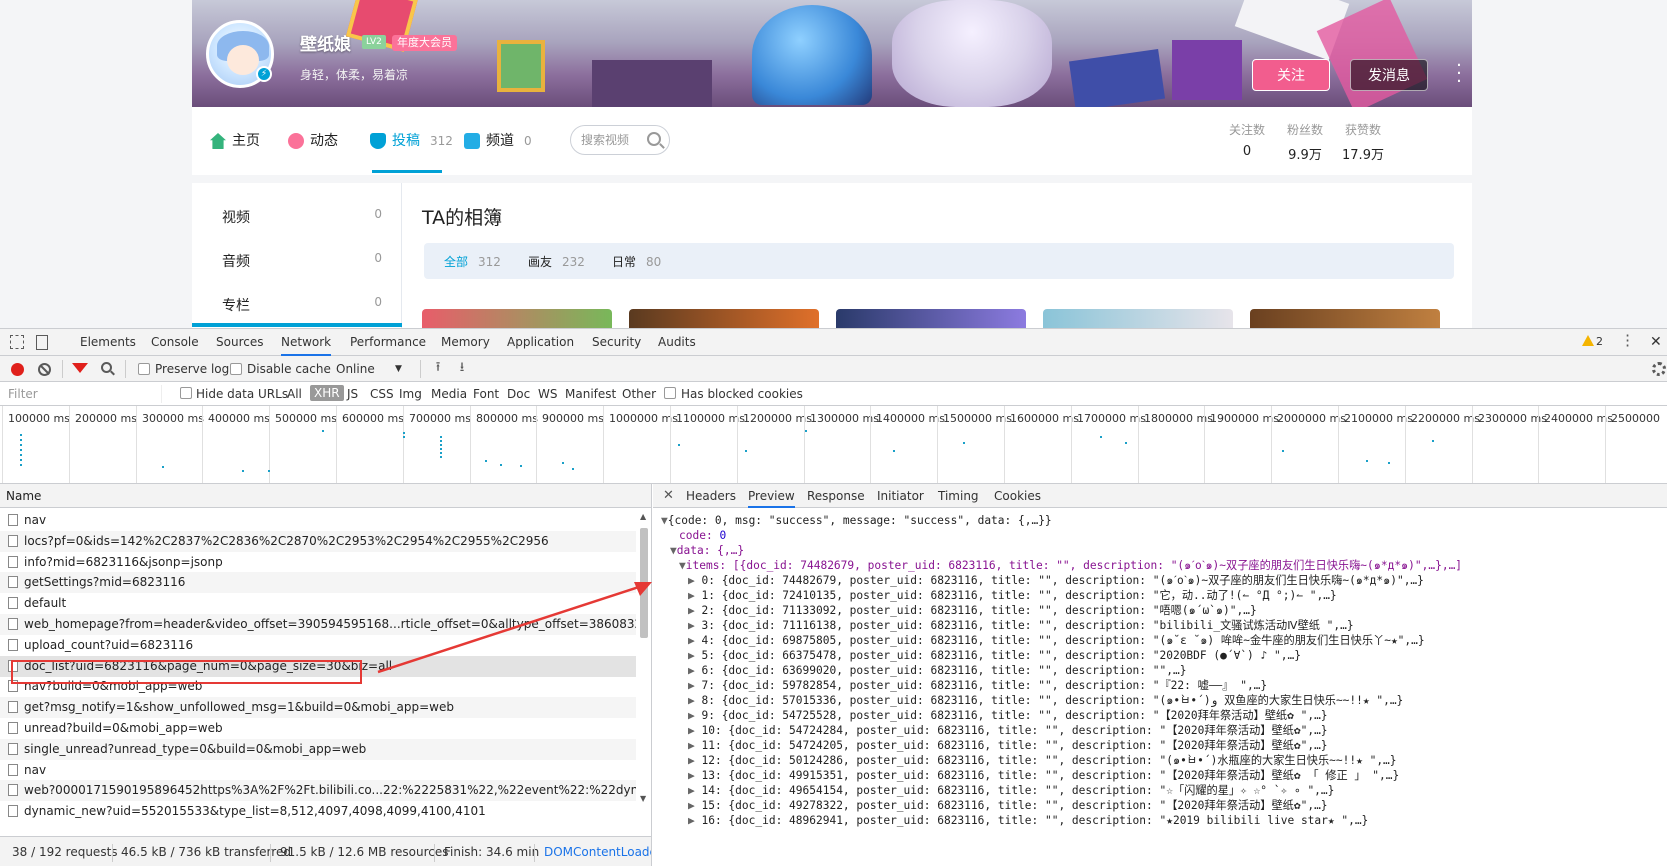 This screenshot has height=866, width=1667. Describe the element at coordinates (707, 551) in the screenshot. I see `json-data-line: ▼data: {,…}` at that location.